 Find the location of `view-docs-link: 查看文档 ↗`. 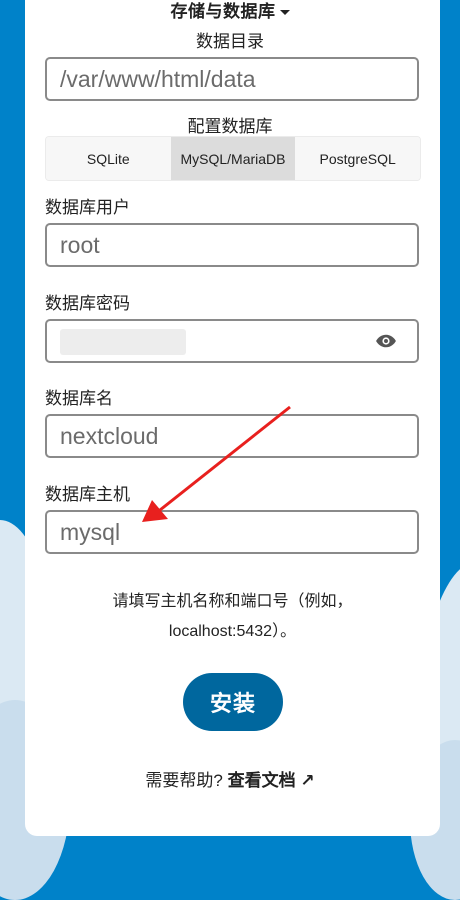

view-docs-link: 查看文档 ↗ is located at coordinates (271, 780).